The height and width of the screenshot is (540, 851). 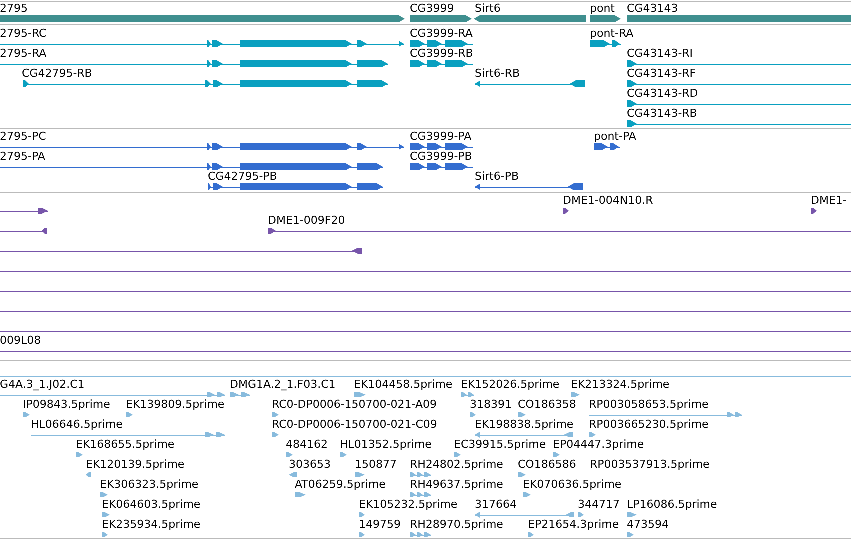 What do you see at coordinates (649, 404) in the screenshot?
I see `feature-label: RP003058653.5prime` at bounding box center [649, 404].